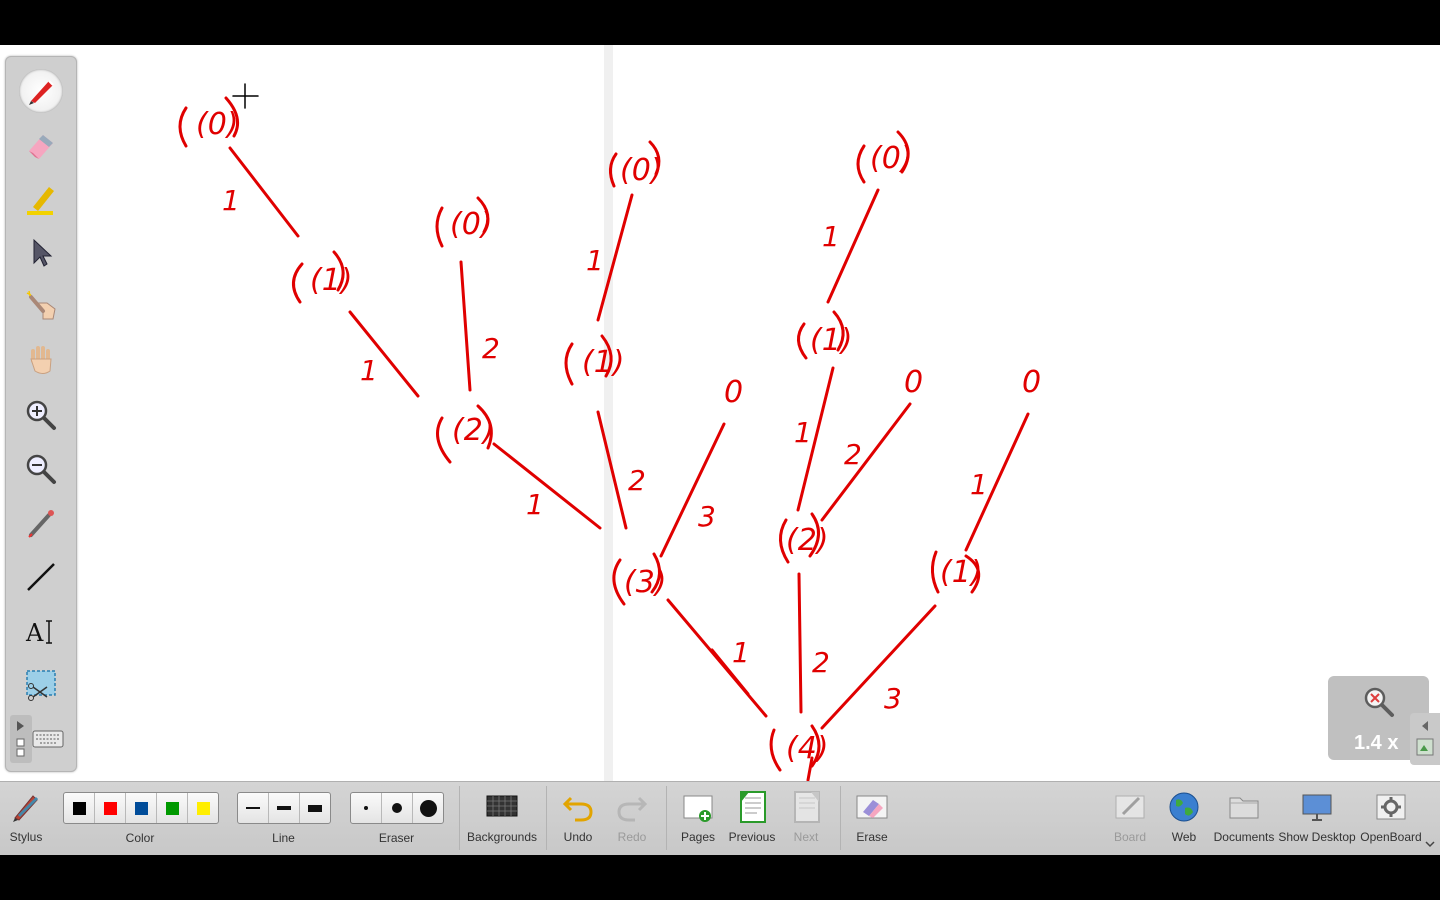  Describe the element at coordinates (698, 837) in the screenshot. I see `pages-label: Pages` at that location.